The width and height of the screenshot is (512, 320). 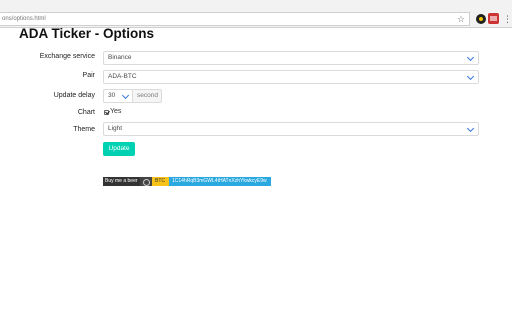 I want to click on theme-label: Theme, so click(x=84, y=129).